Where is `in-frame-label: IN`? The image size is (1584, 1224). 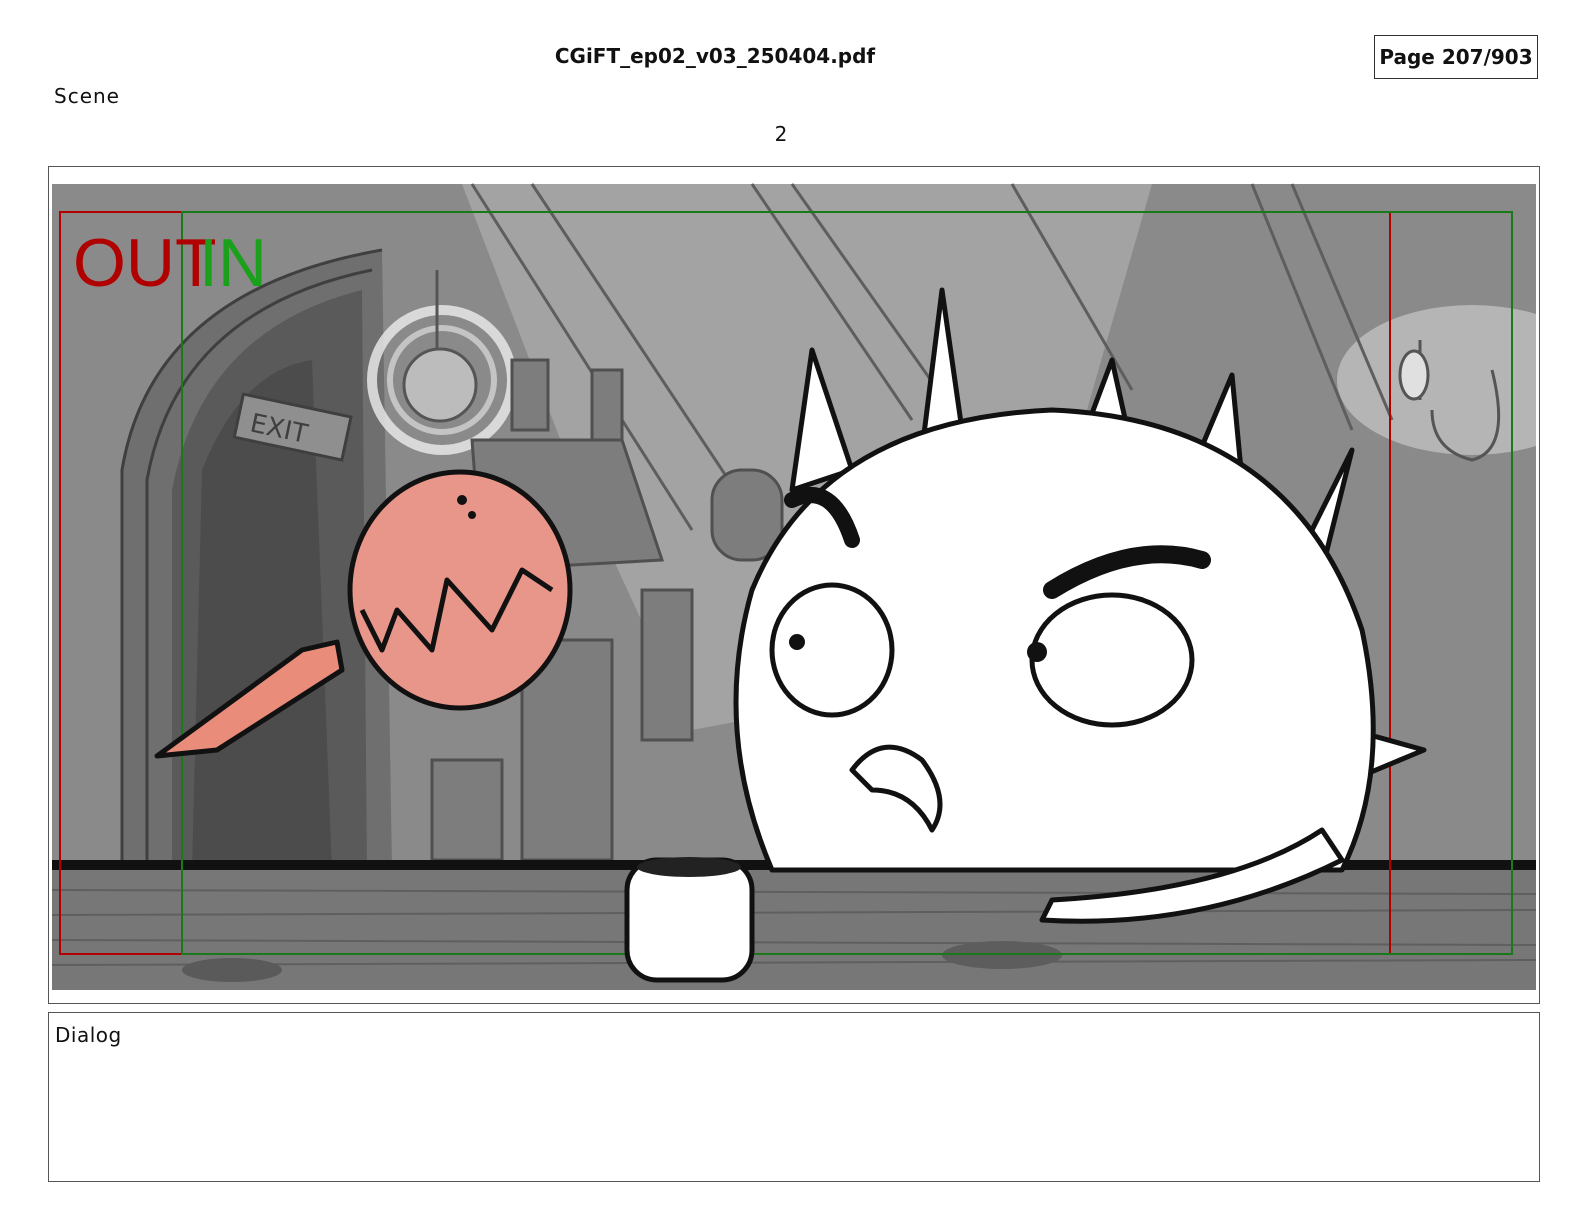 in-frame-label: IN is located at coordinates (233, 263).